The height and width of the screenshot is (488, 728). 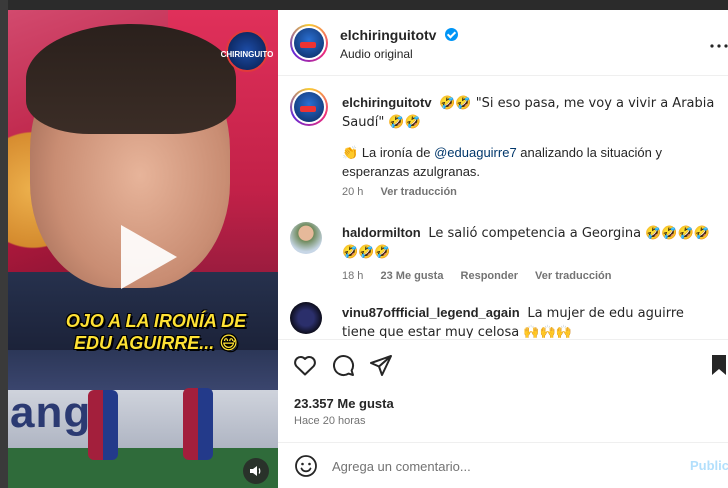 I want to click on reply-button: Responder, so click(x=489, y=276).